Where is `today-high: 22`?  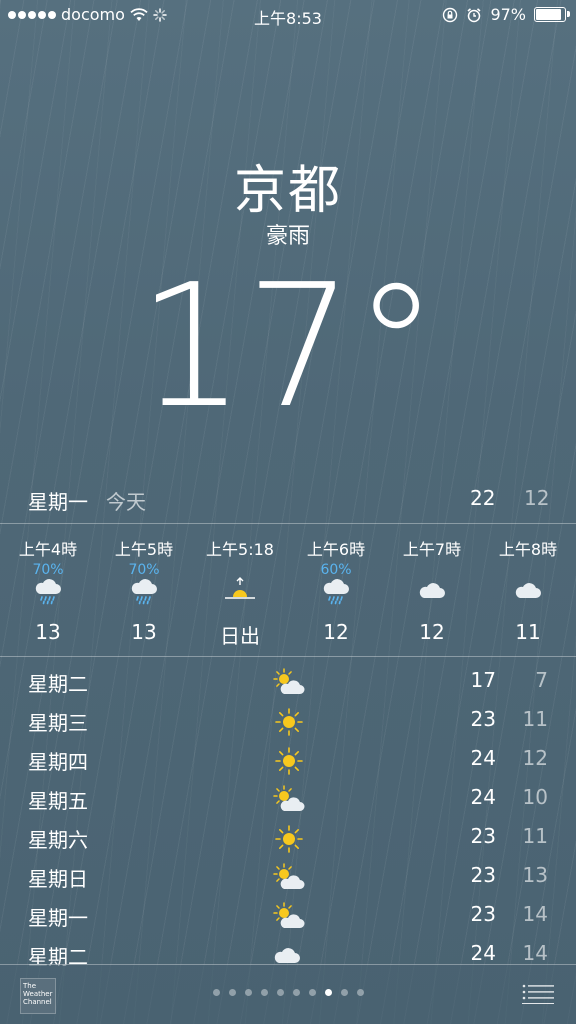
today-high: 22 is located at coordinates (483, 498).